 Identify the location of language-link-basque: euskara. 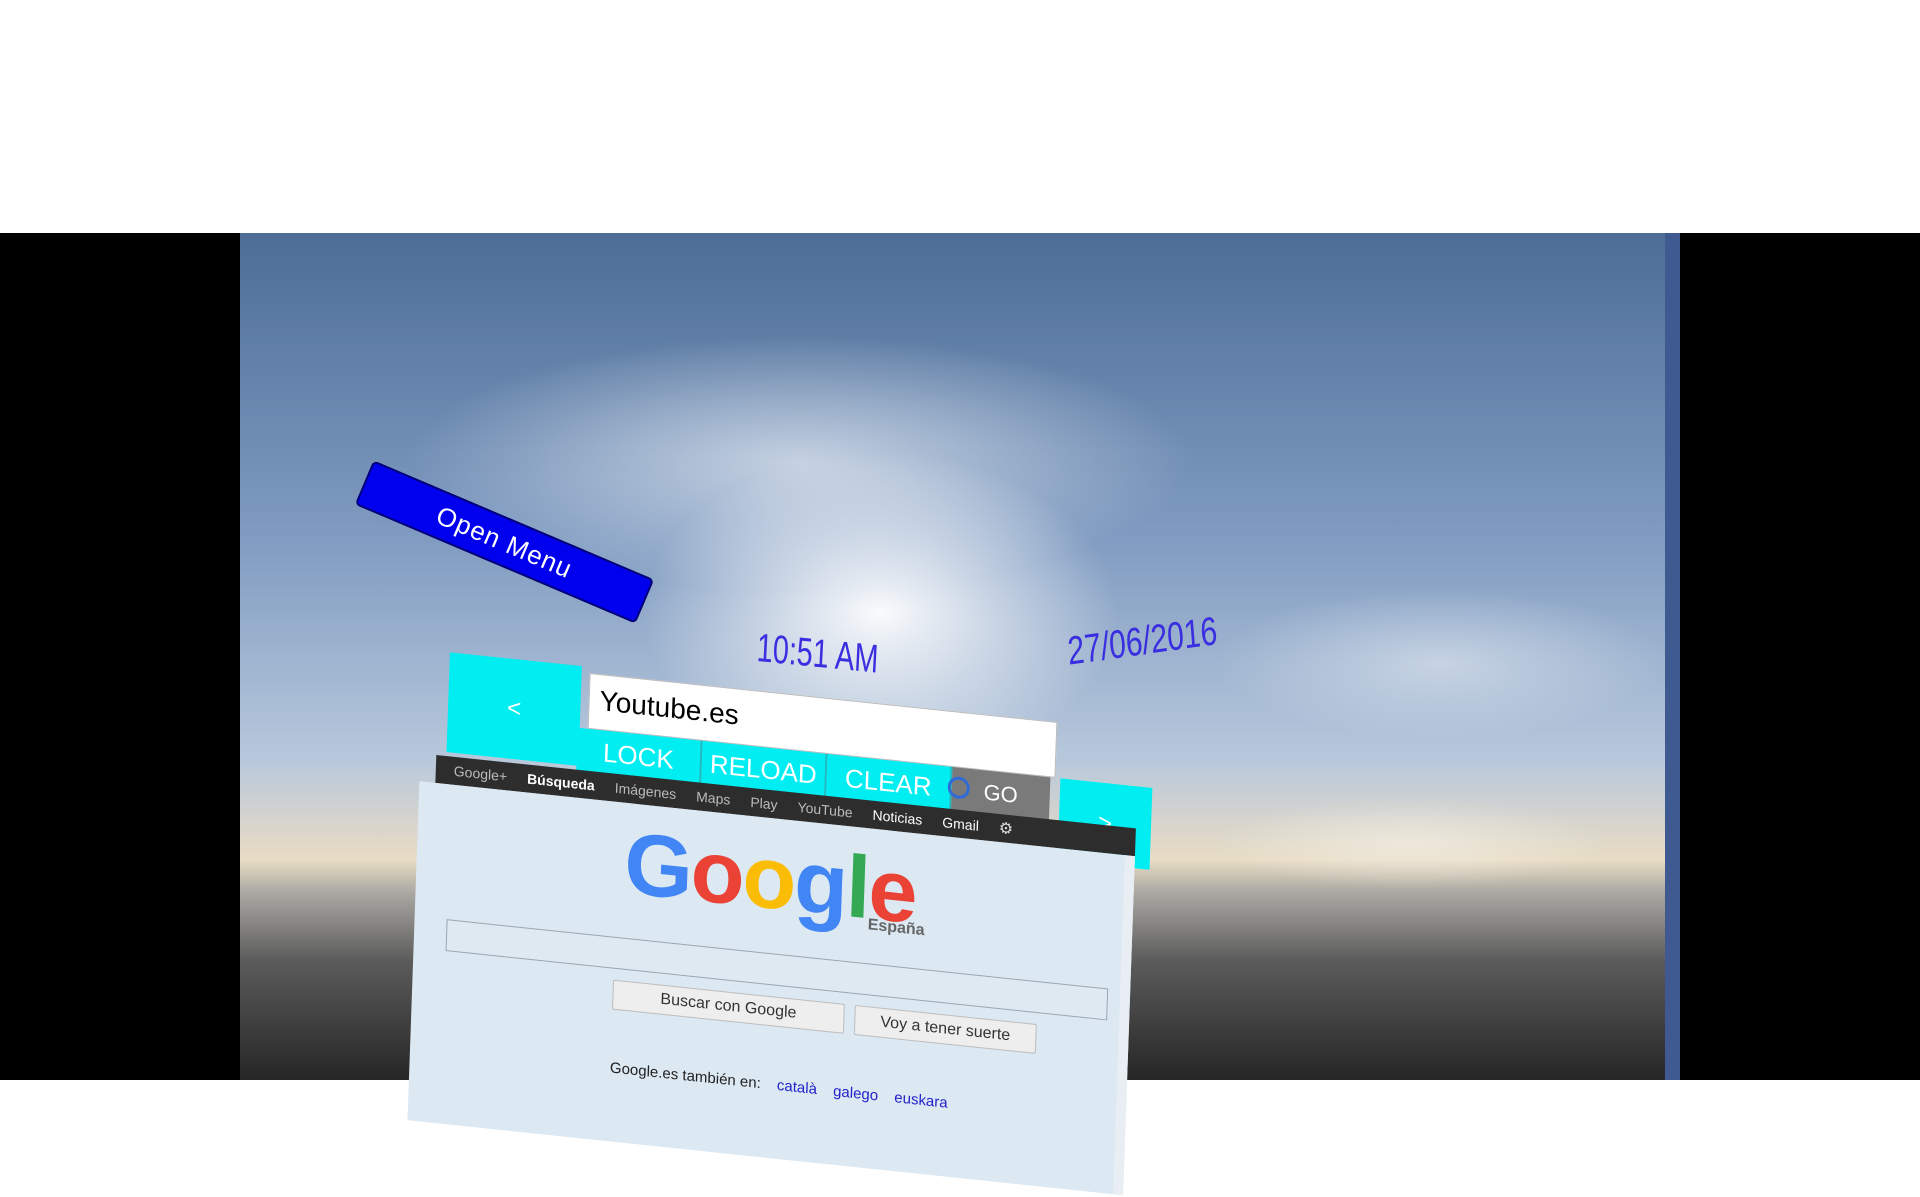
(921, 1100).